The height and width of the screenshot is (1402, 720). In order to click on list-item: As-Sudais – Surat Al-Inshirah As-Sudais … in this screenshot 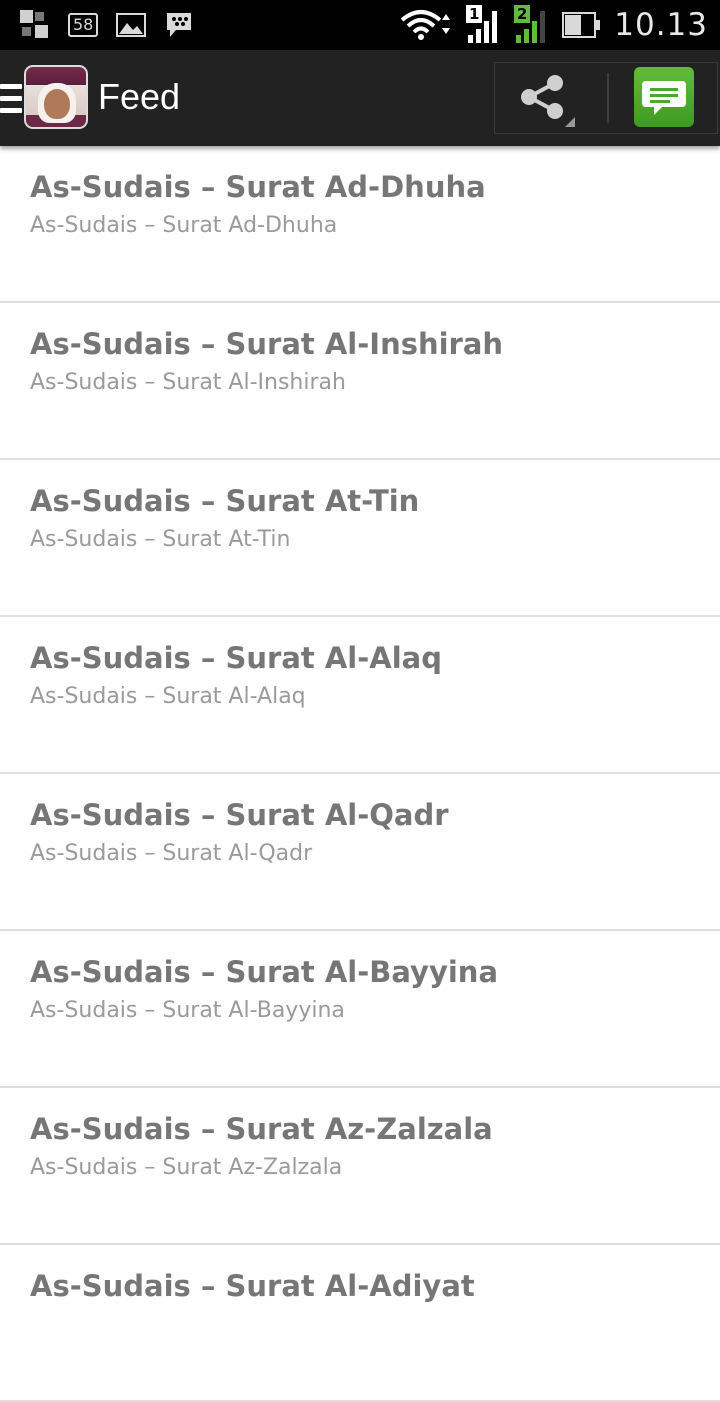, I will do `click(360, 381)`.